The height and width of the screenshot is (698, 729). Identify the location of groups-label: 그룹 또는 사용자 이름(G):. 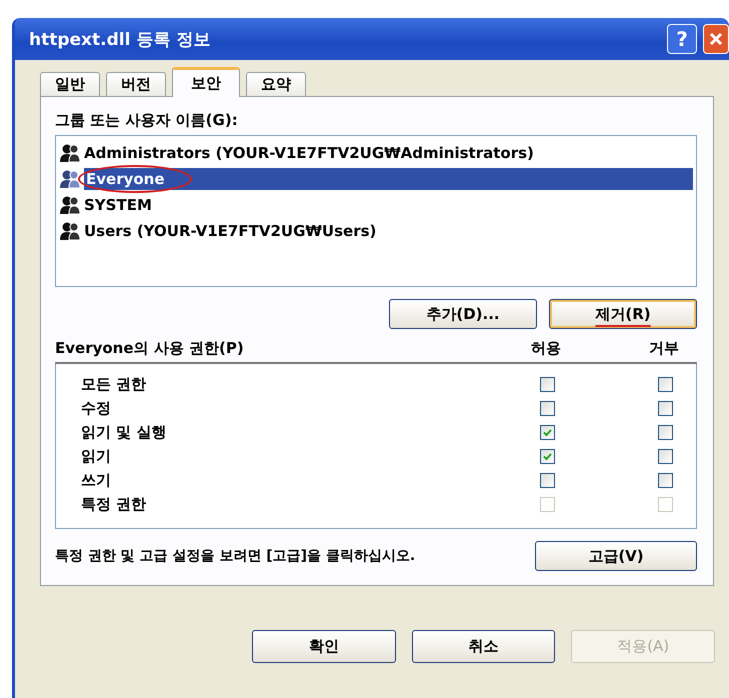
(147, 120).